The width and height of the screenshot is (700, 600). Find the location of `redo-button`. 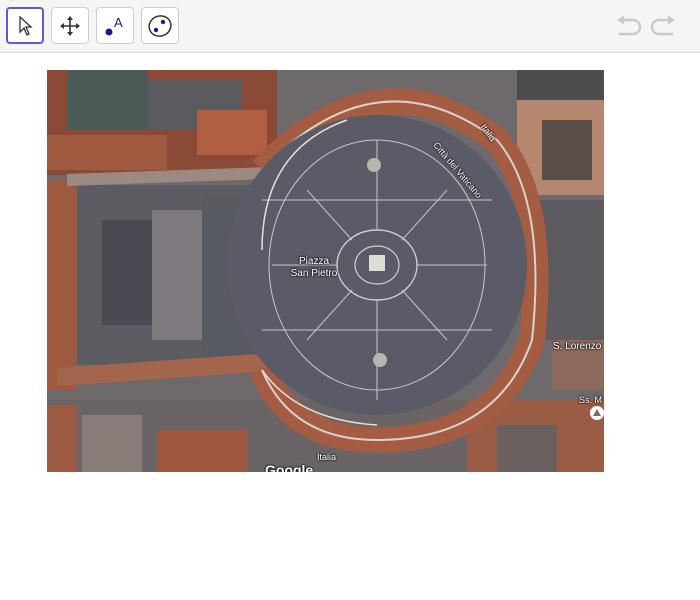

redo-button is located at coordinates (664, 26).